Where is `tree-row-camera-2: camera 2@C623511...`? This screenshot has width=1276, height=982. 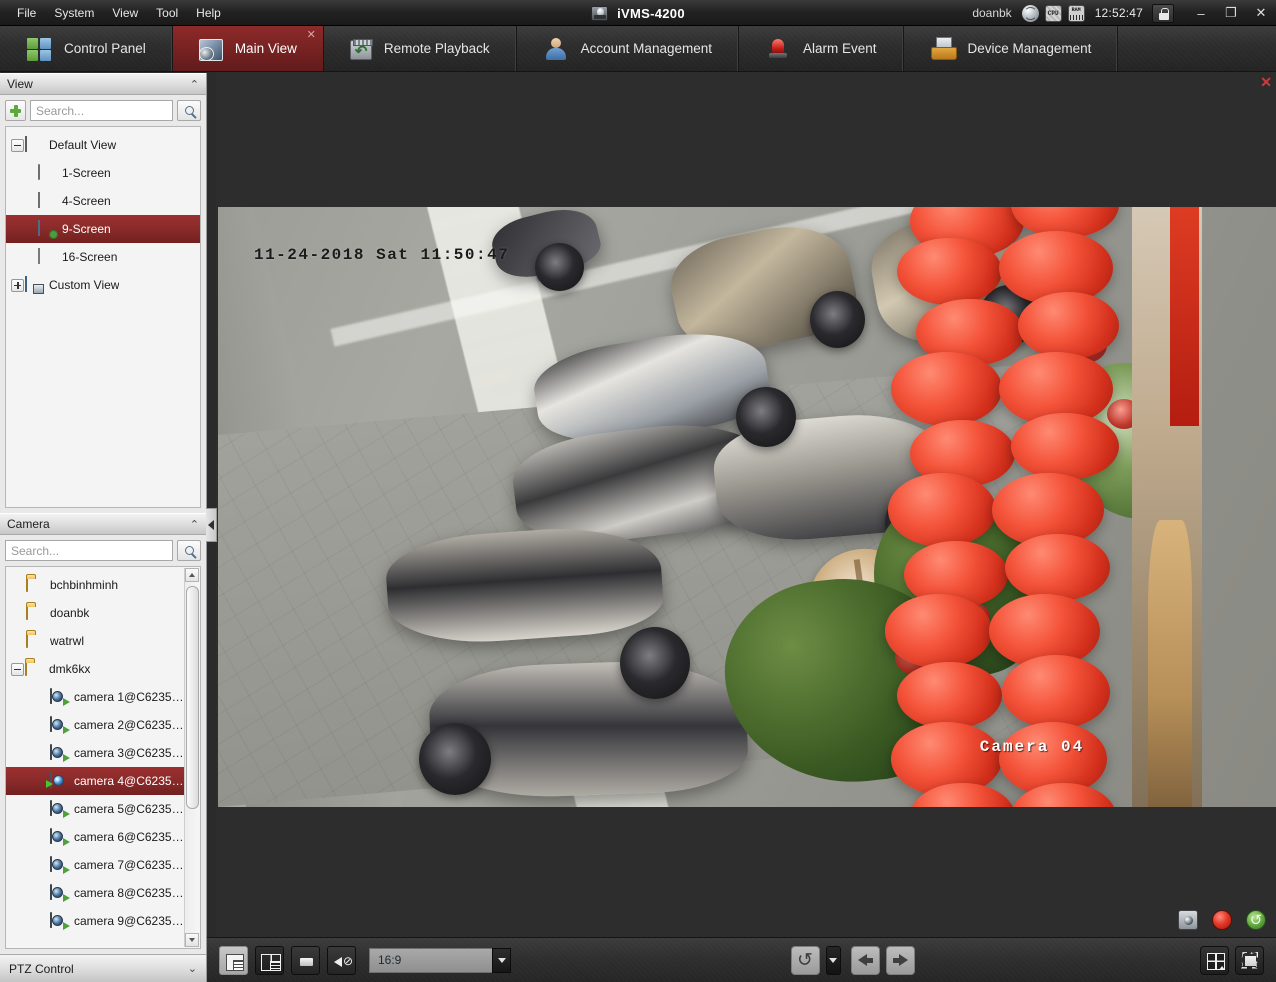 tree-row-camera-2: camera 2@C623511... is located at coordinates (95, 725).